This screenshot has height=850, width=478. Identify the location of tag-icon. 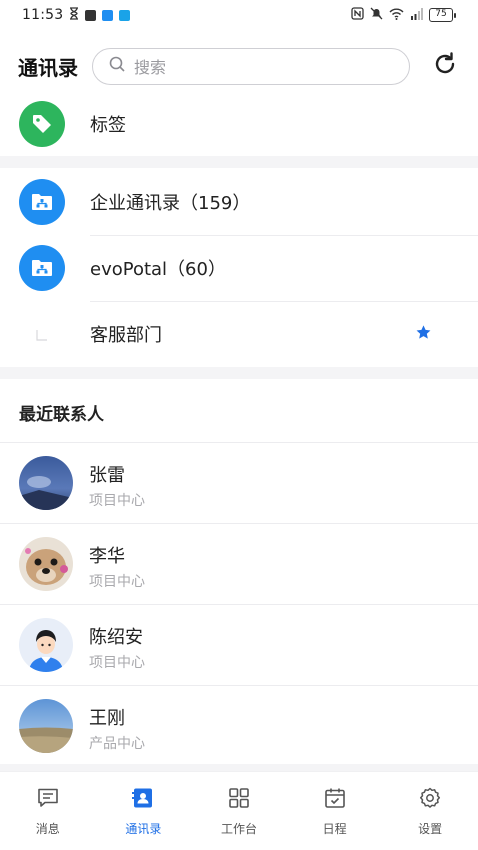
(42, 124).